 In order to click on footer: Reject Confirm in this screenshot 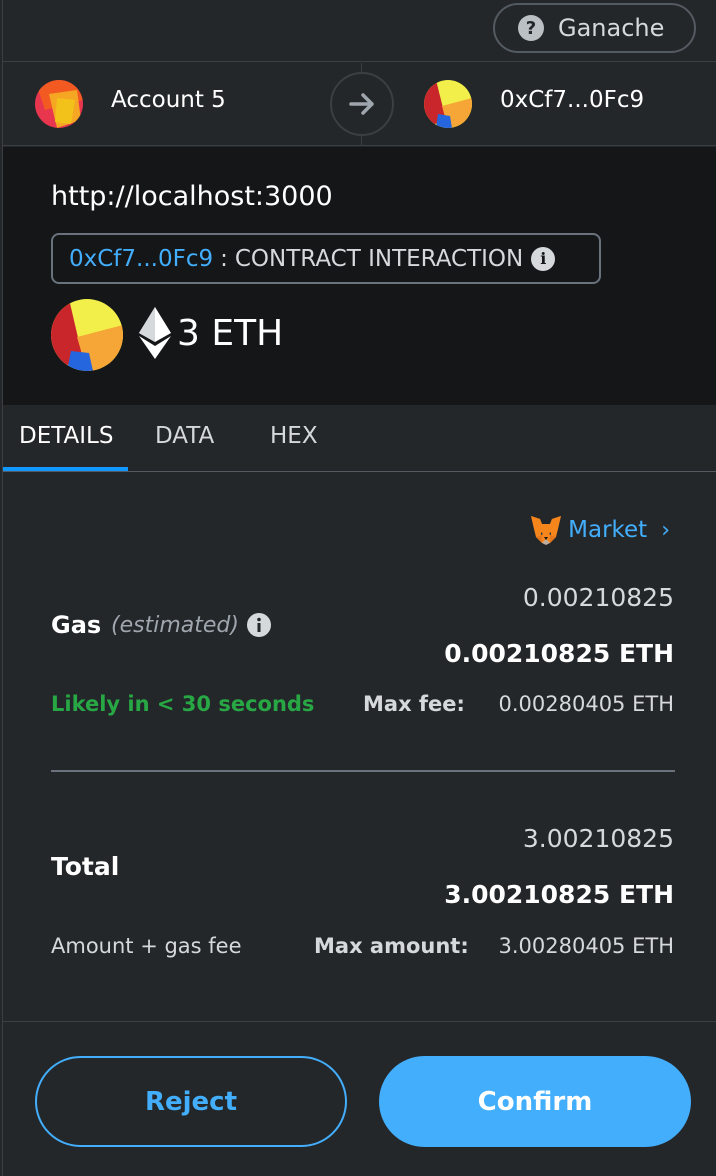, I will do `click(359, 1098)`.